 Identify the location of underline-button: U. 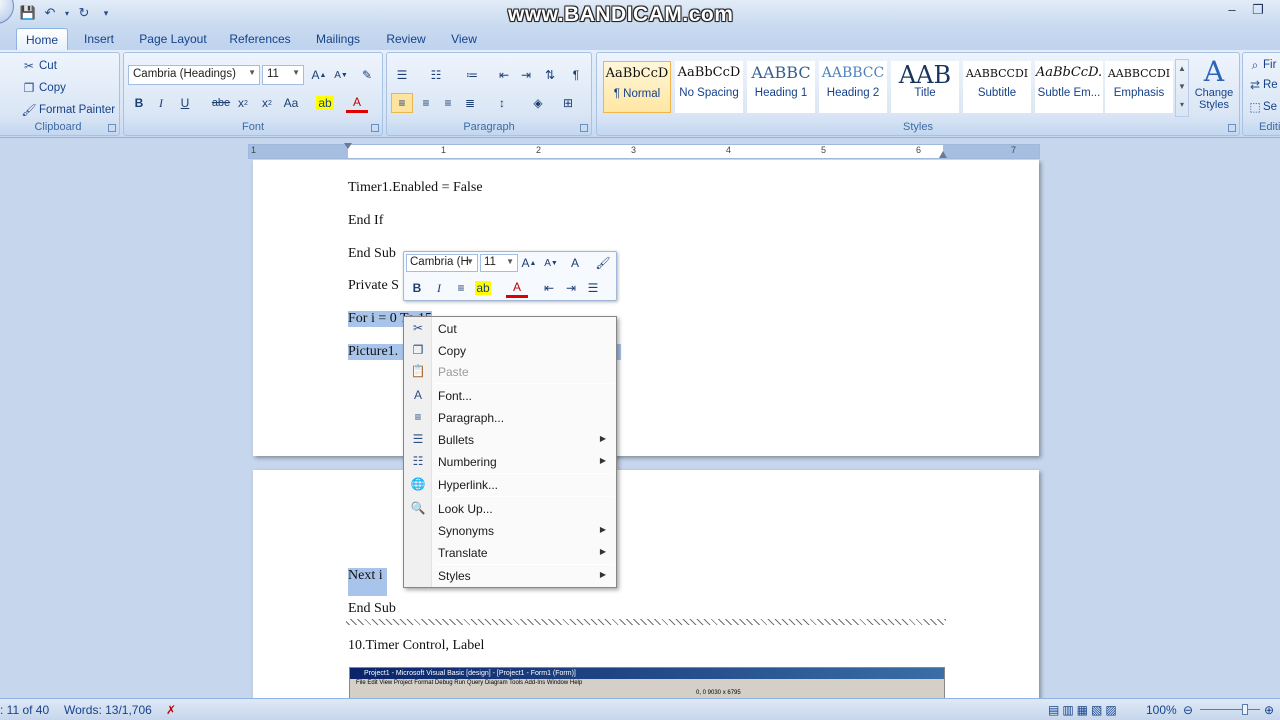
(185, 103).